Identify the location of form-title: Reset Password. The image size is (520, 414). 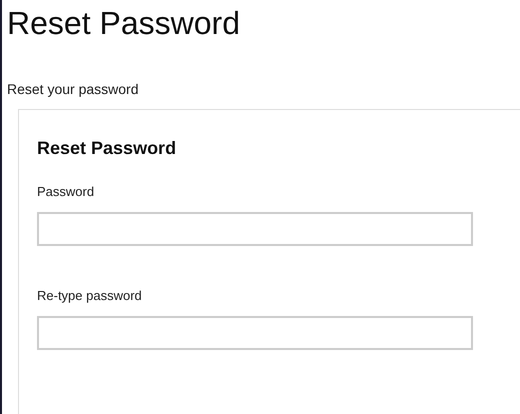
(106, 148).